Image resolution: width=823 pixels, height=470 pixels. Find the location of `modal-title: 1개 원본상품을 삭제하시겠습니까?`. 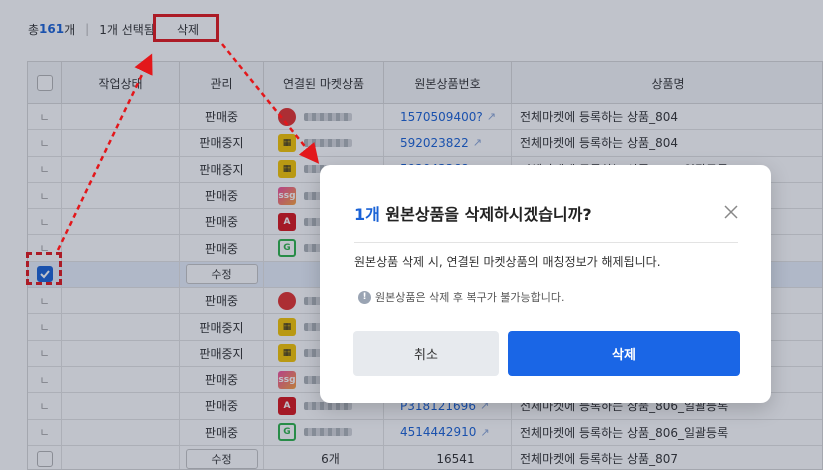

modal-title: 1개 원본상품을 삭제하시겠습니까? is located at coordinates (473, 213).